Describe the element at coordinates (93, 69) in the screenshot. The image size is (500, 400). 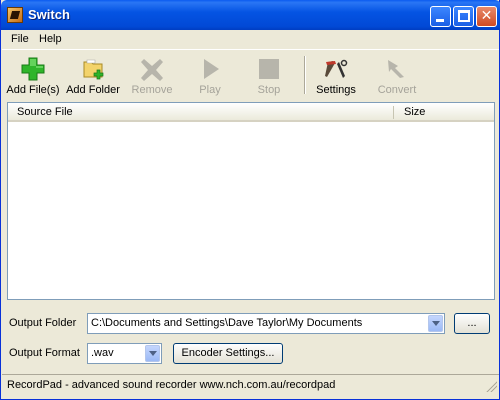
I see `add-folder-icon` at that location.